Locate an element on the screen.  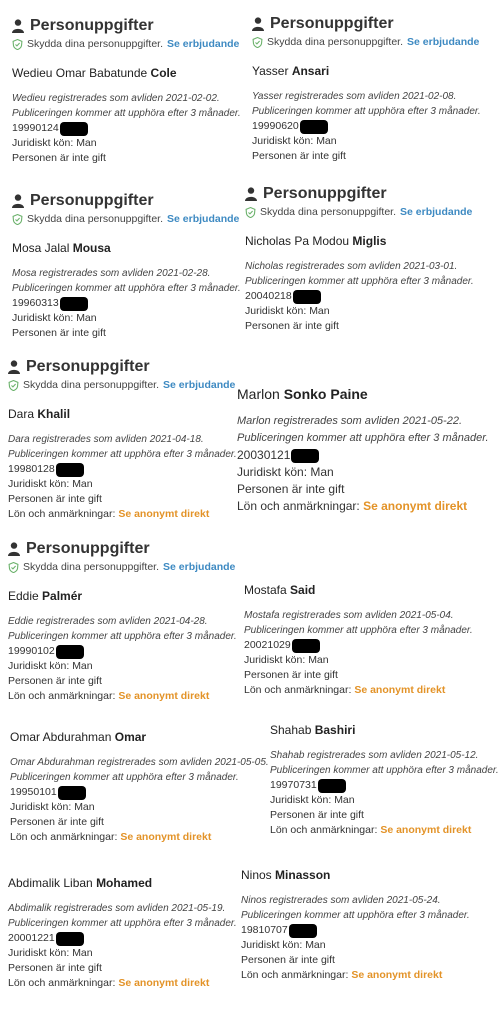
personal-number: 19990620 is located at coordinates (366, 126).